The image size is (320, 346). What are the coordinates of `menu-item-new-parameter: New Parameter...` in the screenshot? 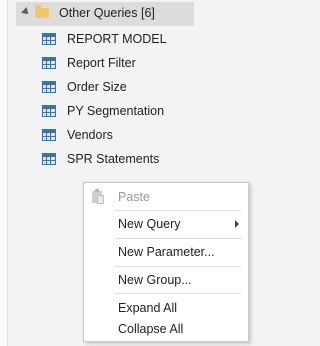 It's located at (166, 252).